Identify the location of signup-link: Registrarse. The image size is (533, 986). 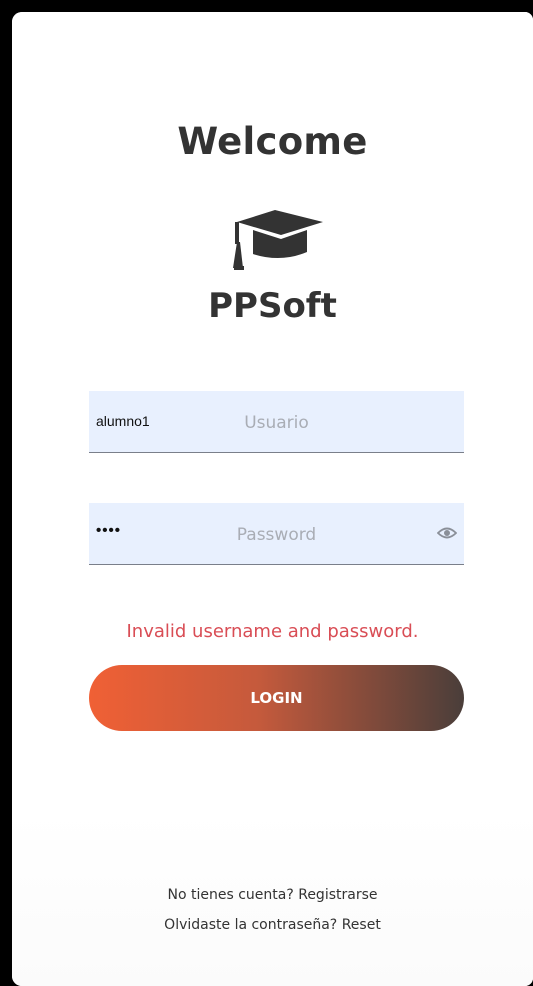
(337, 895).